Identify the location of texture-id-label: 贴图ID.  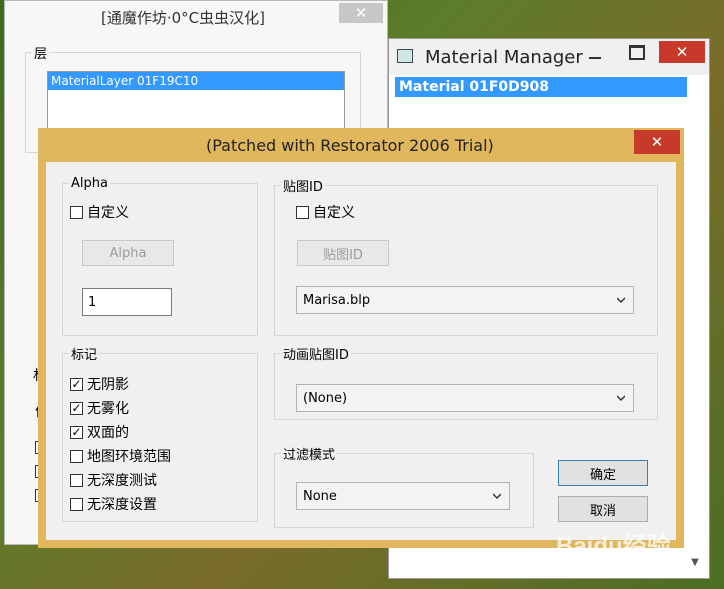
(303, 187).